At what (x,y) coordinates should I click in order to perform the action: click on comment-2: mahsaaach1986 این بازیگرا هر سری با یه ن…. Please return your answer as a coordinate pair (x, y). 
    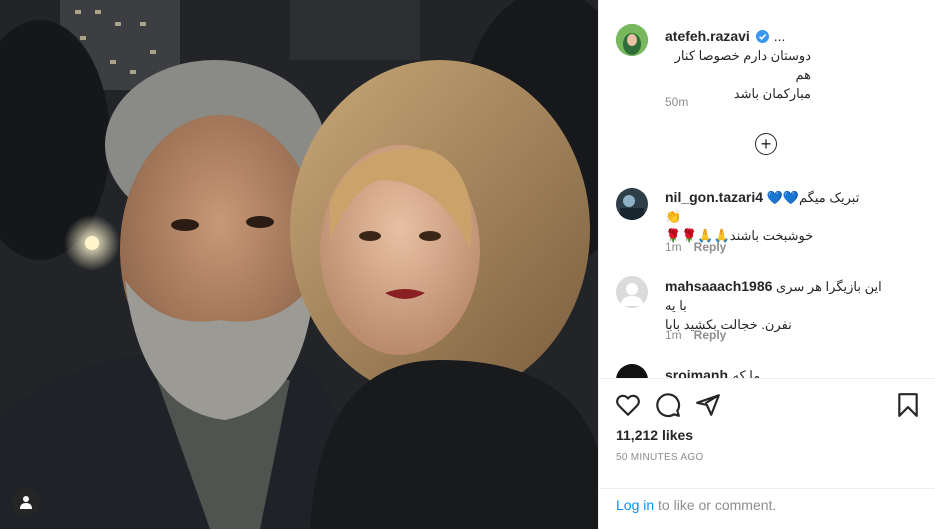
    Looking at the image, I should click on (777, 305).